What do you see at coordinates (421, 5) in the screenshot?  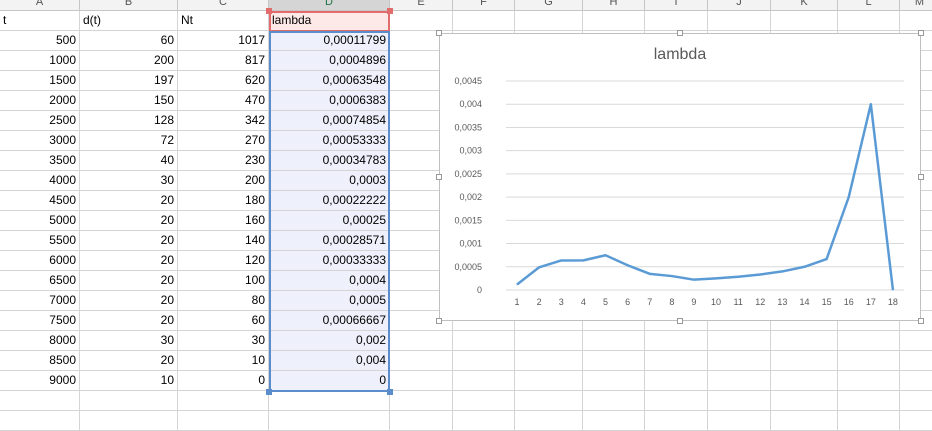 I see `column-header-e: E` at bounding box center [421, 5].